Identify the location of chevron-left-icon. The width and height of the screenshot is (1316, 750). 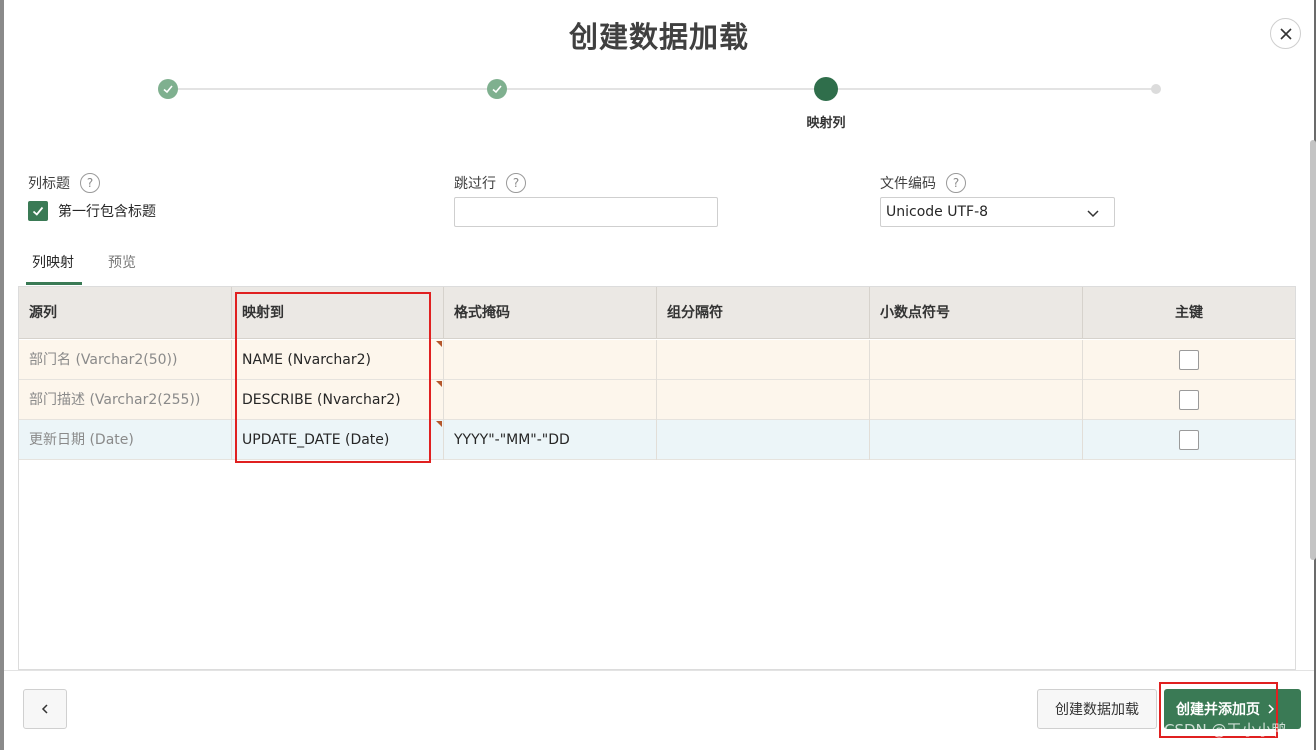
(44, 709).